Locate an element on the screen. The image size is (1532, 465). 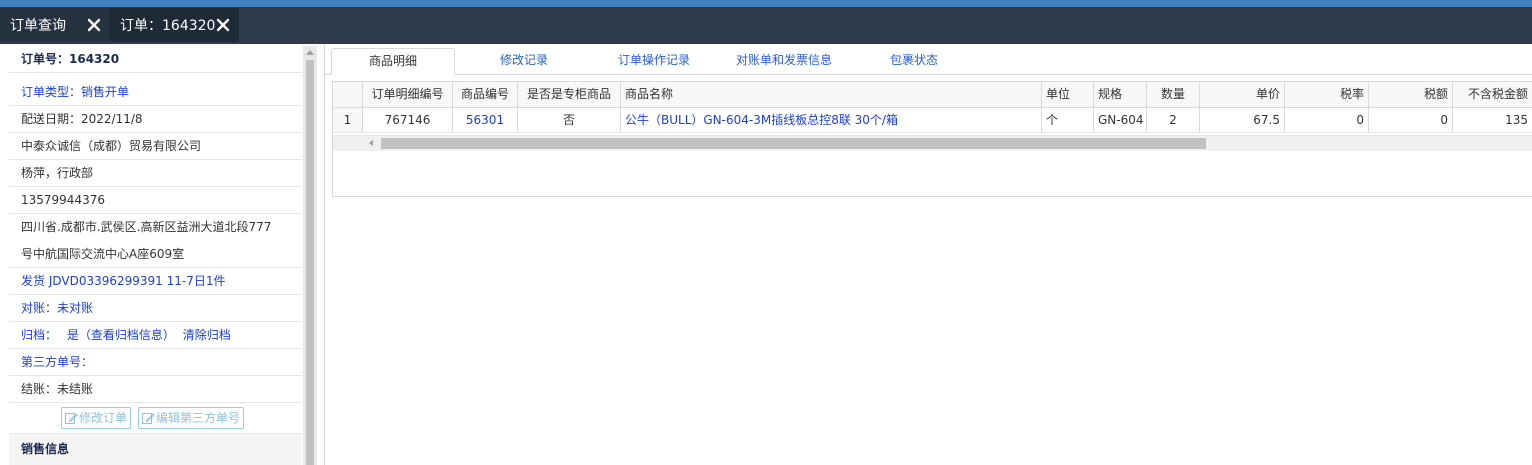
col-spec: 规格 is located at coordinates (1120, 94).